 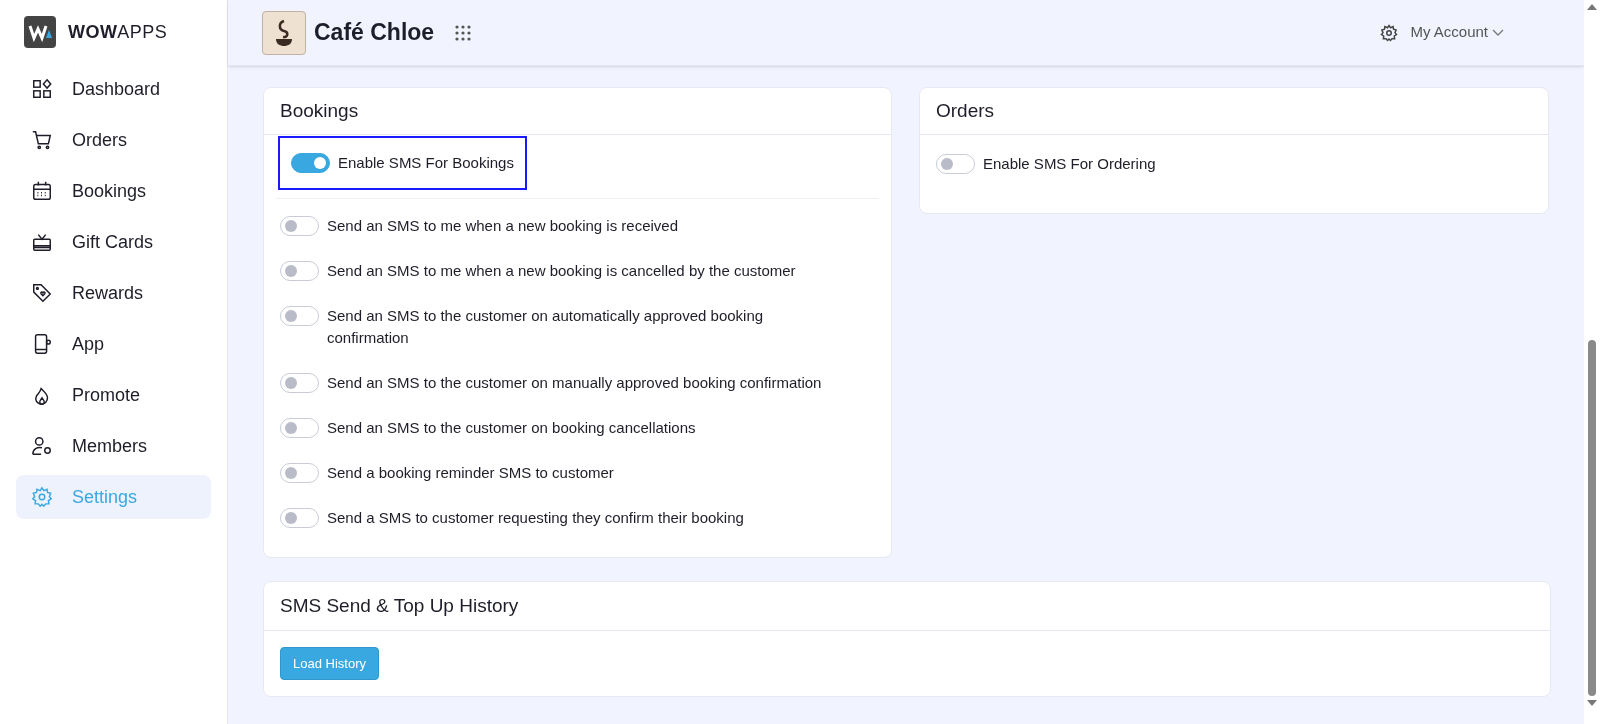 What do you see at coordinates (42, 293) in the screenshot?
I see `tag-heart-icon` at bounding box center [42, 293].